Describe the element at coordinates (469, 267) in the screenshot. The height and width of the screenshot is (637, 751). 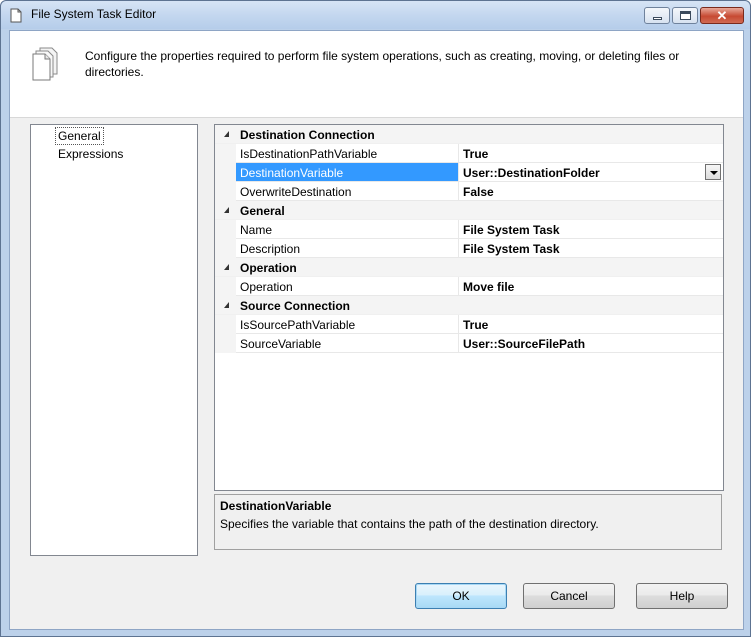
I see `category-operation: Operation` at that location.